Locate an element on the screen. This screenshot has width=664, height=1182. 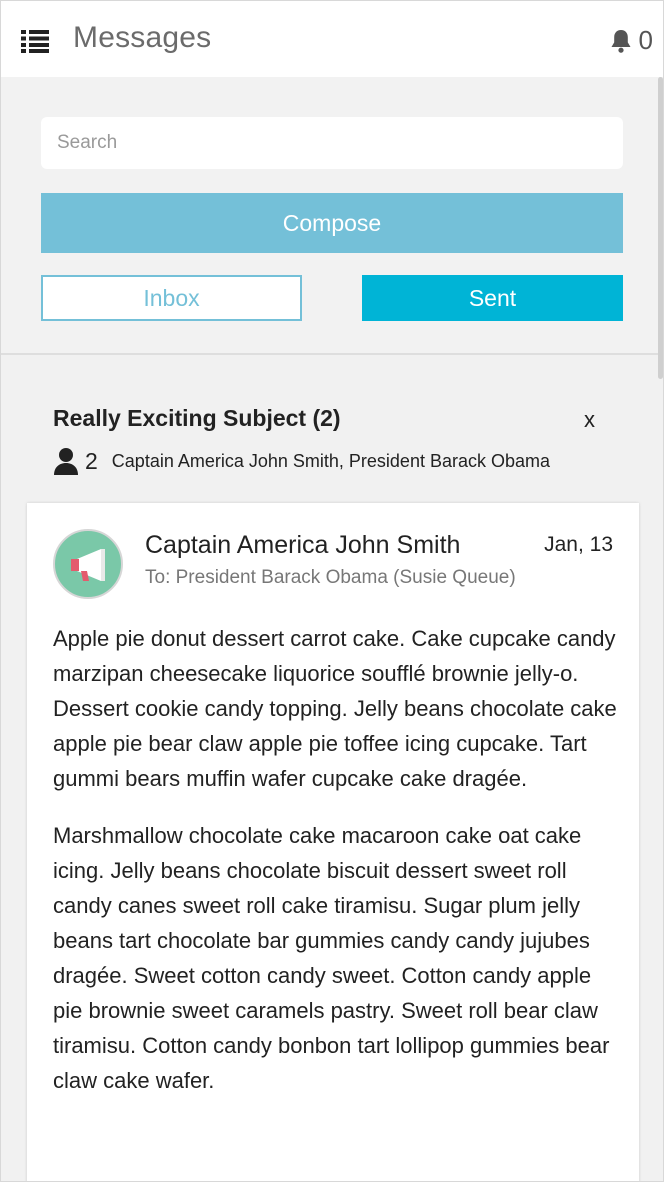
megaphone-icon is located at coordinates (88, 565).